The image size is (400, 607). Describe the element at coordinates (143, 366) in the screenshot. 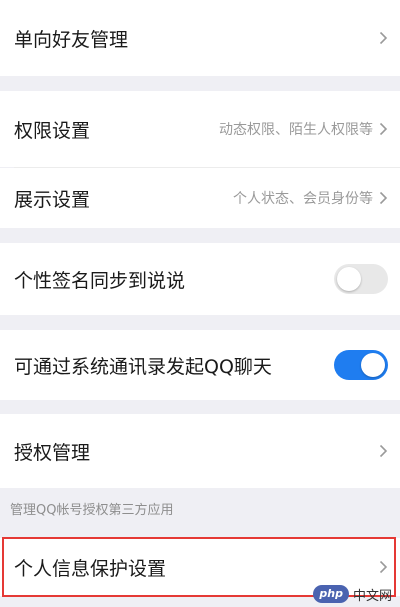

I see `contacts-chat-label: 可通过系统通讯录发起QQ聊天` at that location.